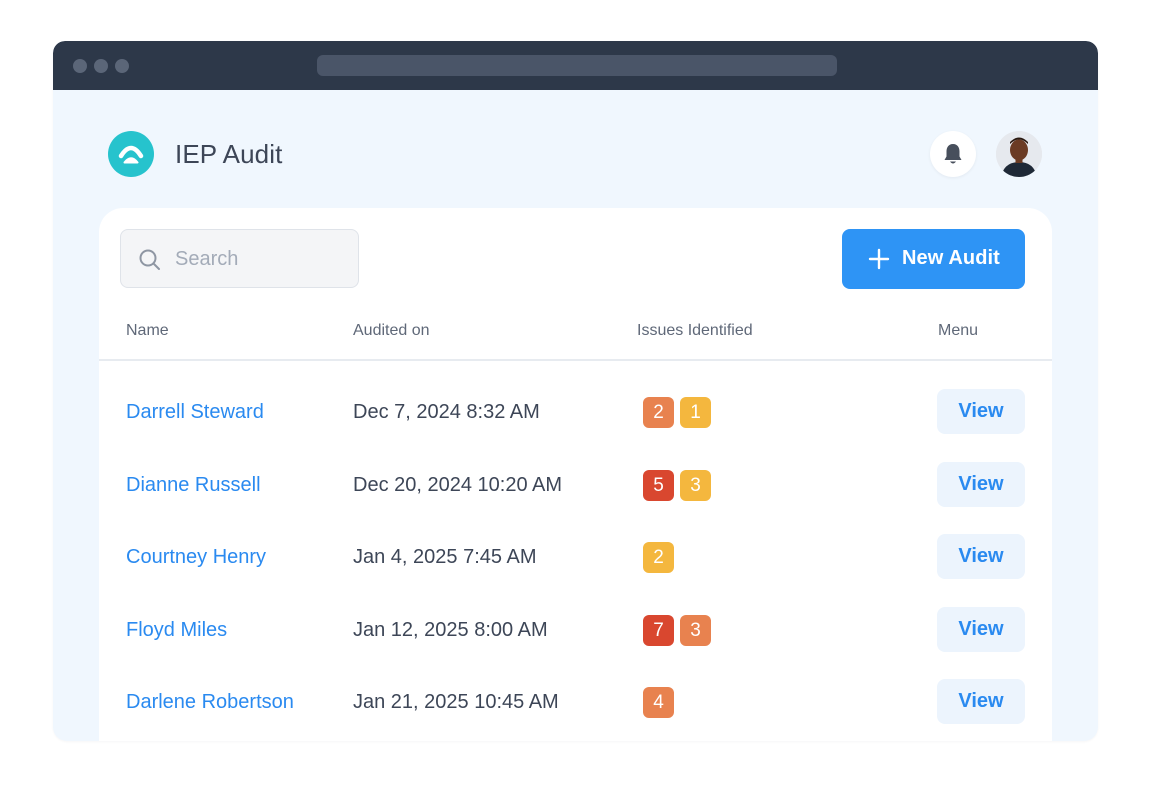 The height and width of the screenshot is (800, 1150). Describe the element at coordinates (879, 259) in the screenshot. I see `plus-icon` at that location.